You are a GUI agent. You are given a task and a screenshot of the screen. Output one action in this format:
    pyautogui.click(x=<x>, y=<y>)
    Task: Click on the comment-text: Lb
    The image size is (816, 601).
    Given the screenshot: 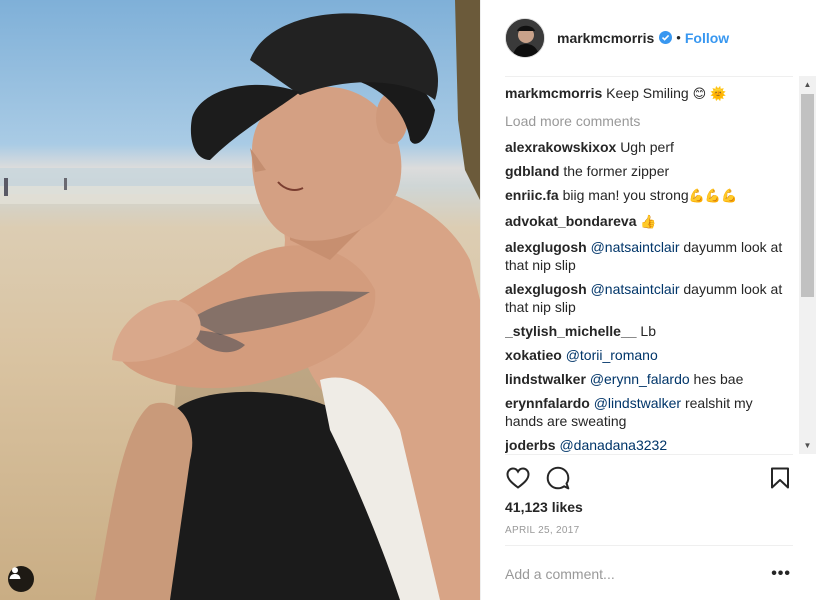 What is the action you would take?
    pyautogui.click(x=648, y=331)
    